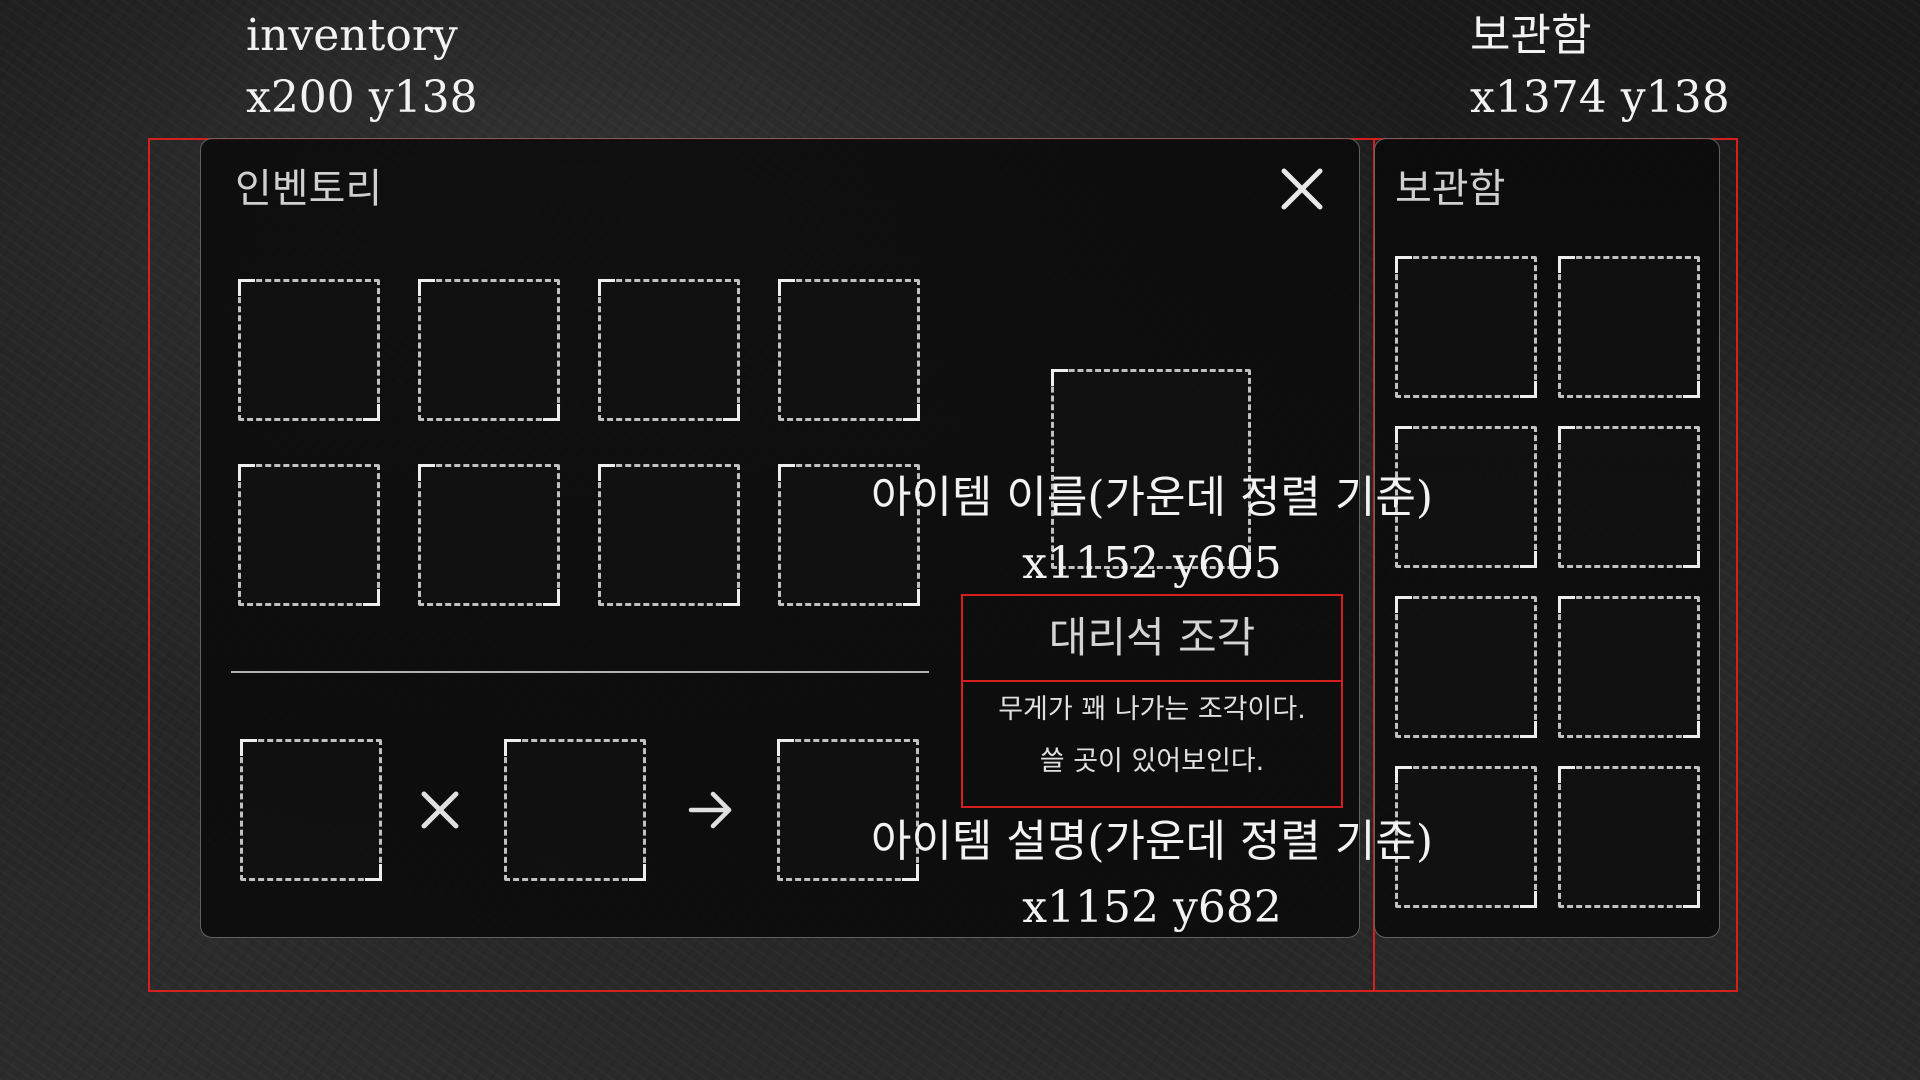 This screenshot has height=1080, width=1920. What do you see at coordinates (362, 97) in the screenshot?
I see `annotation-inventory-coords: x200 y138` at bounding box center [362, 97].